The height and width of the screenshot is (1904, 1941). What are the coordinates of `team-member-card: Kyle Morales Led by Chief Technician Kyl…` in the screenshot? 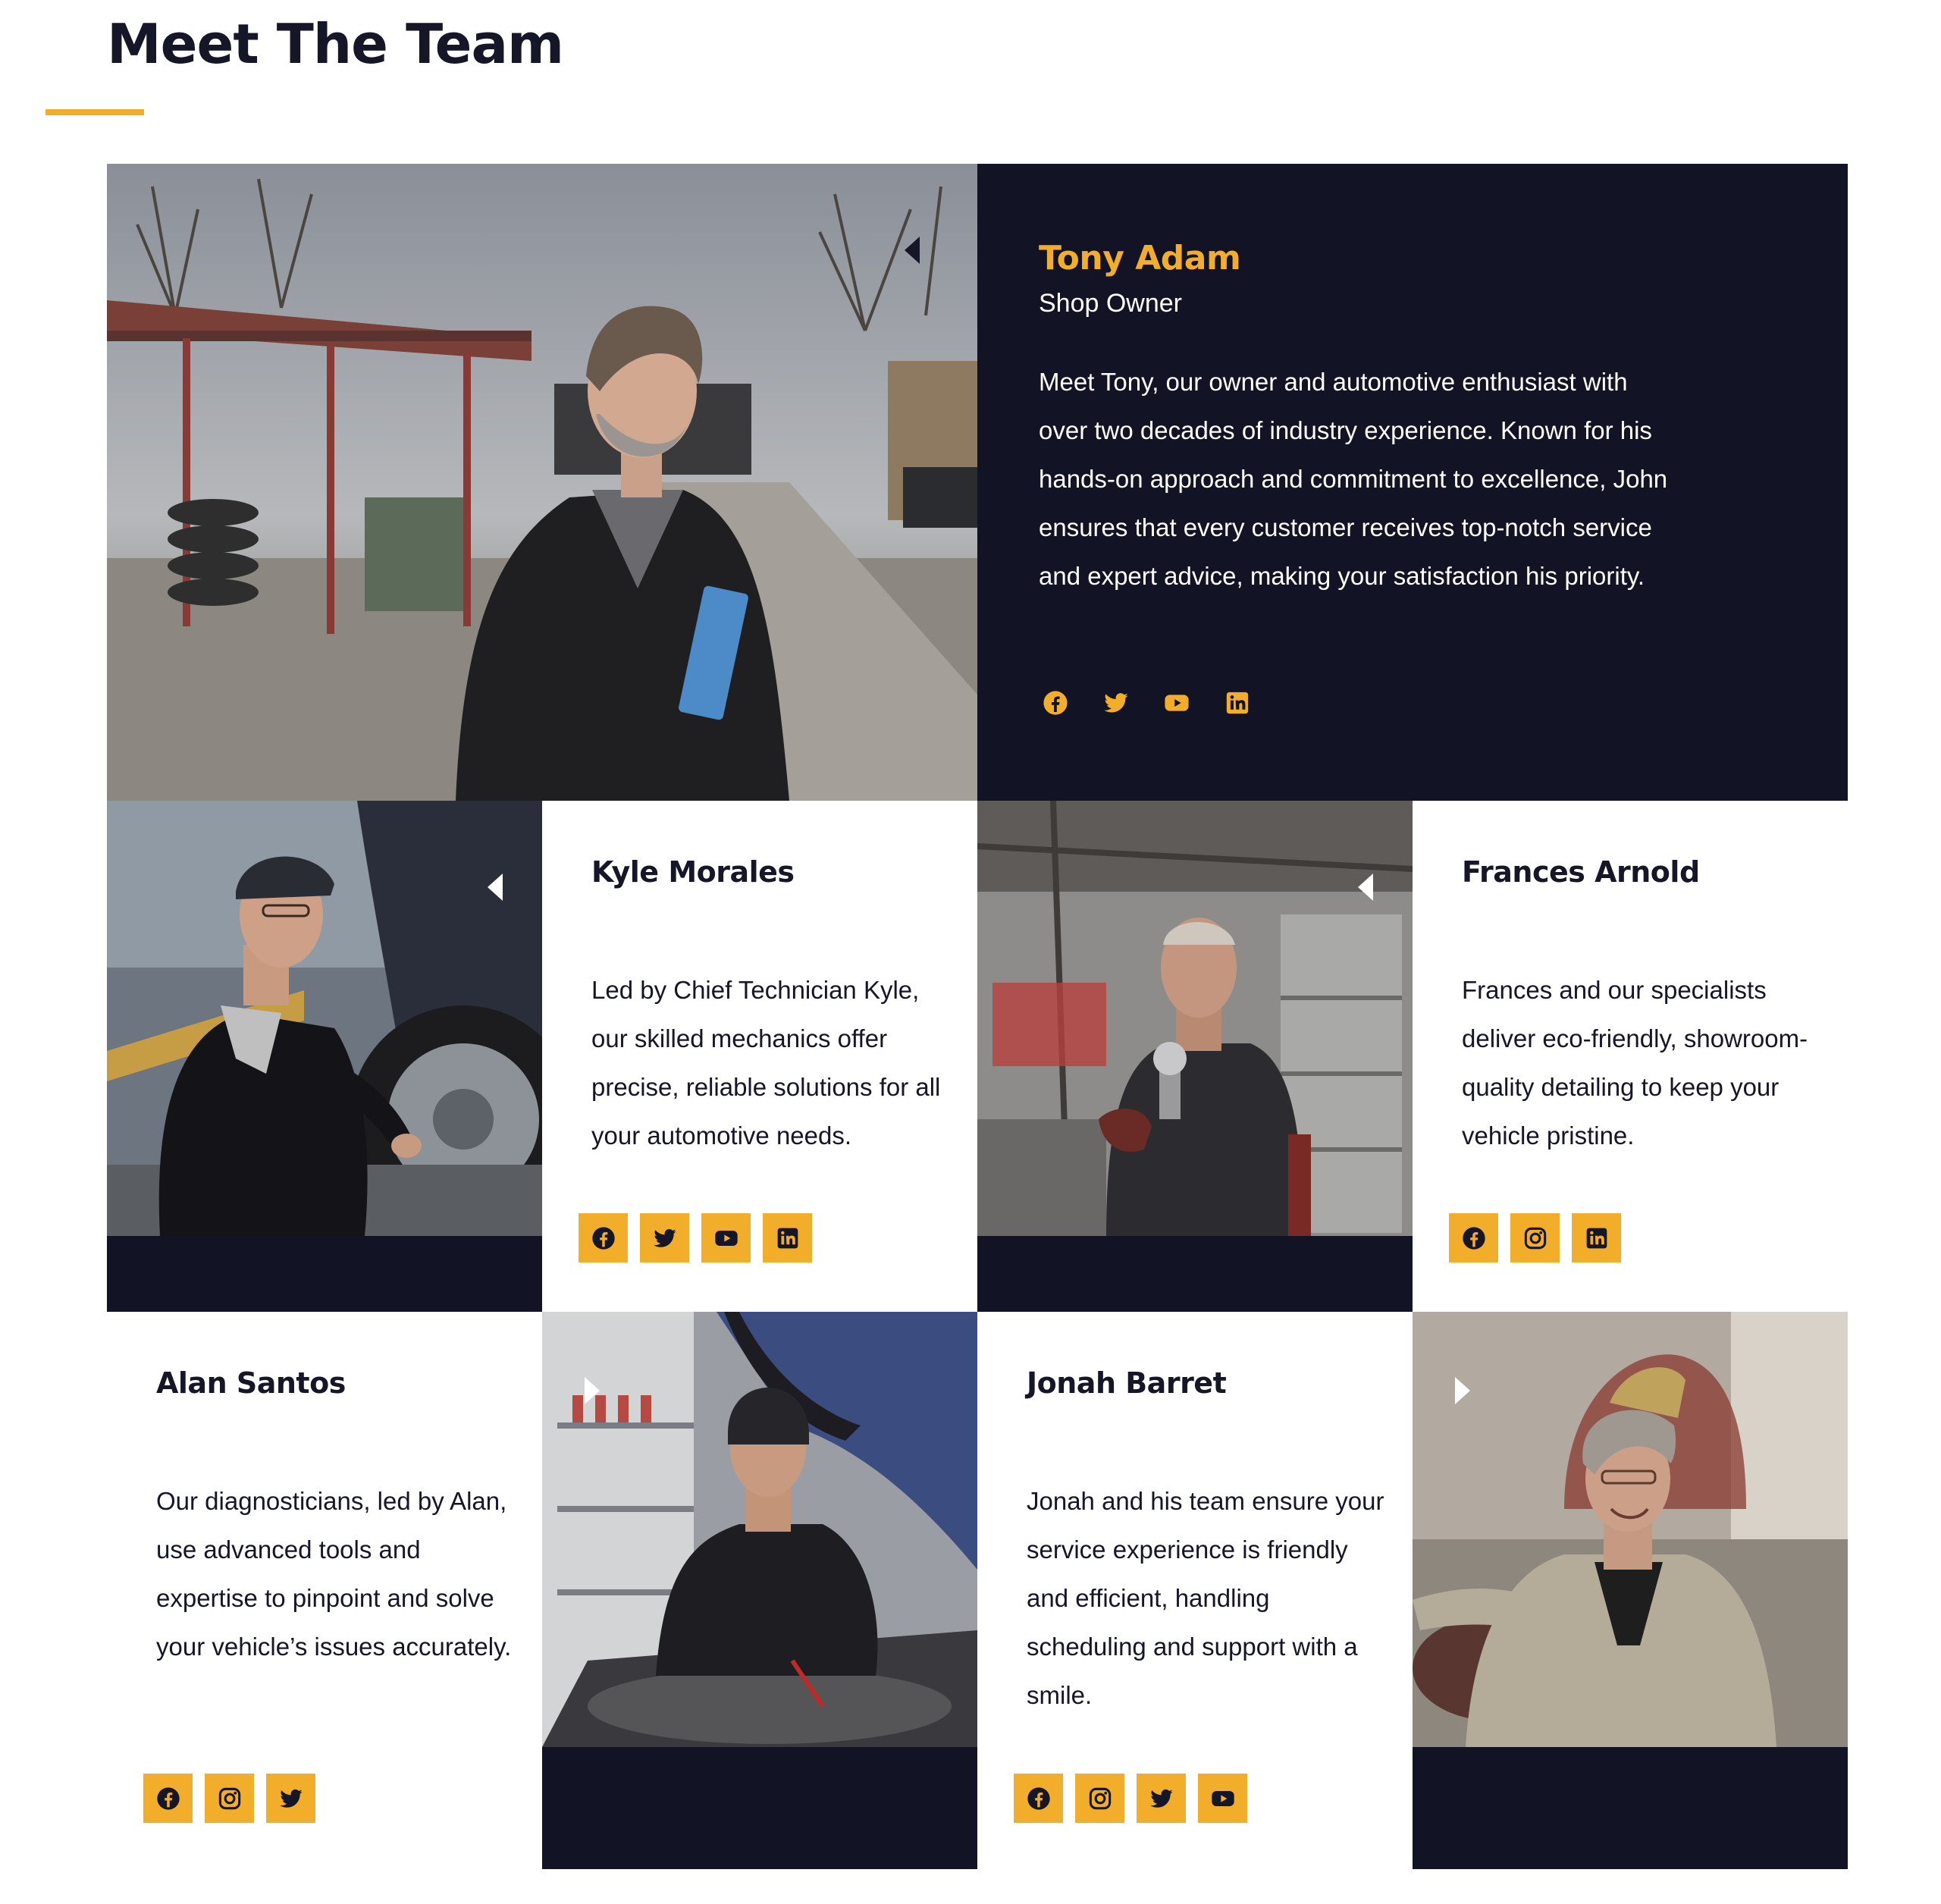 It's located at (759, 1056).